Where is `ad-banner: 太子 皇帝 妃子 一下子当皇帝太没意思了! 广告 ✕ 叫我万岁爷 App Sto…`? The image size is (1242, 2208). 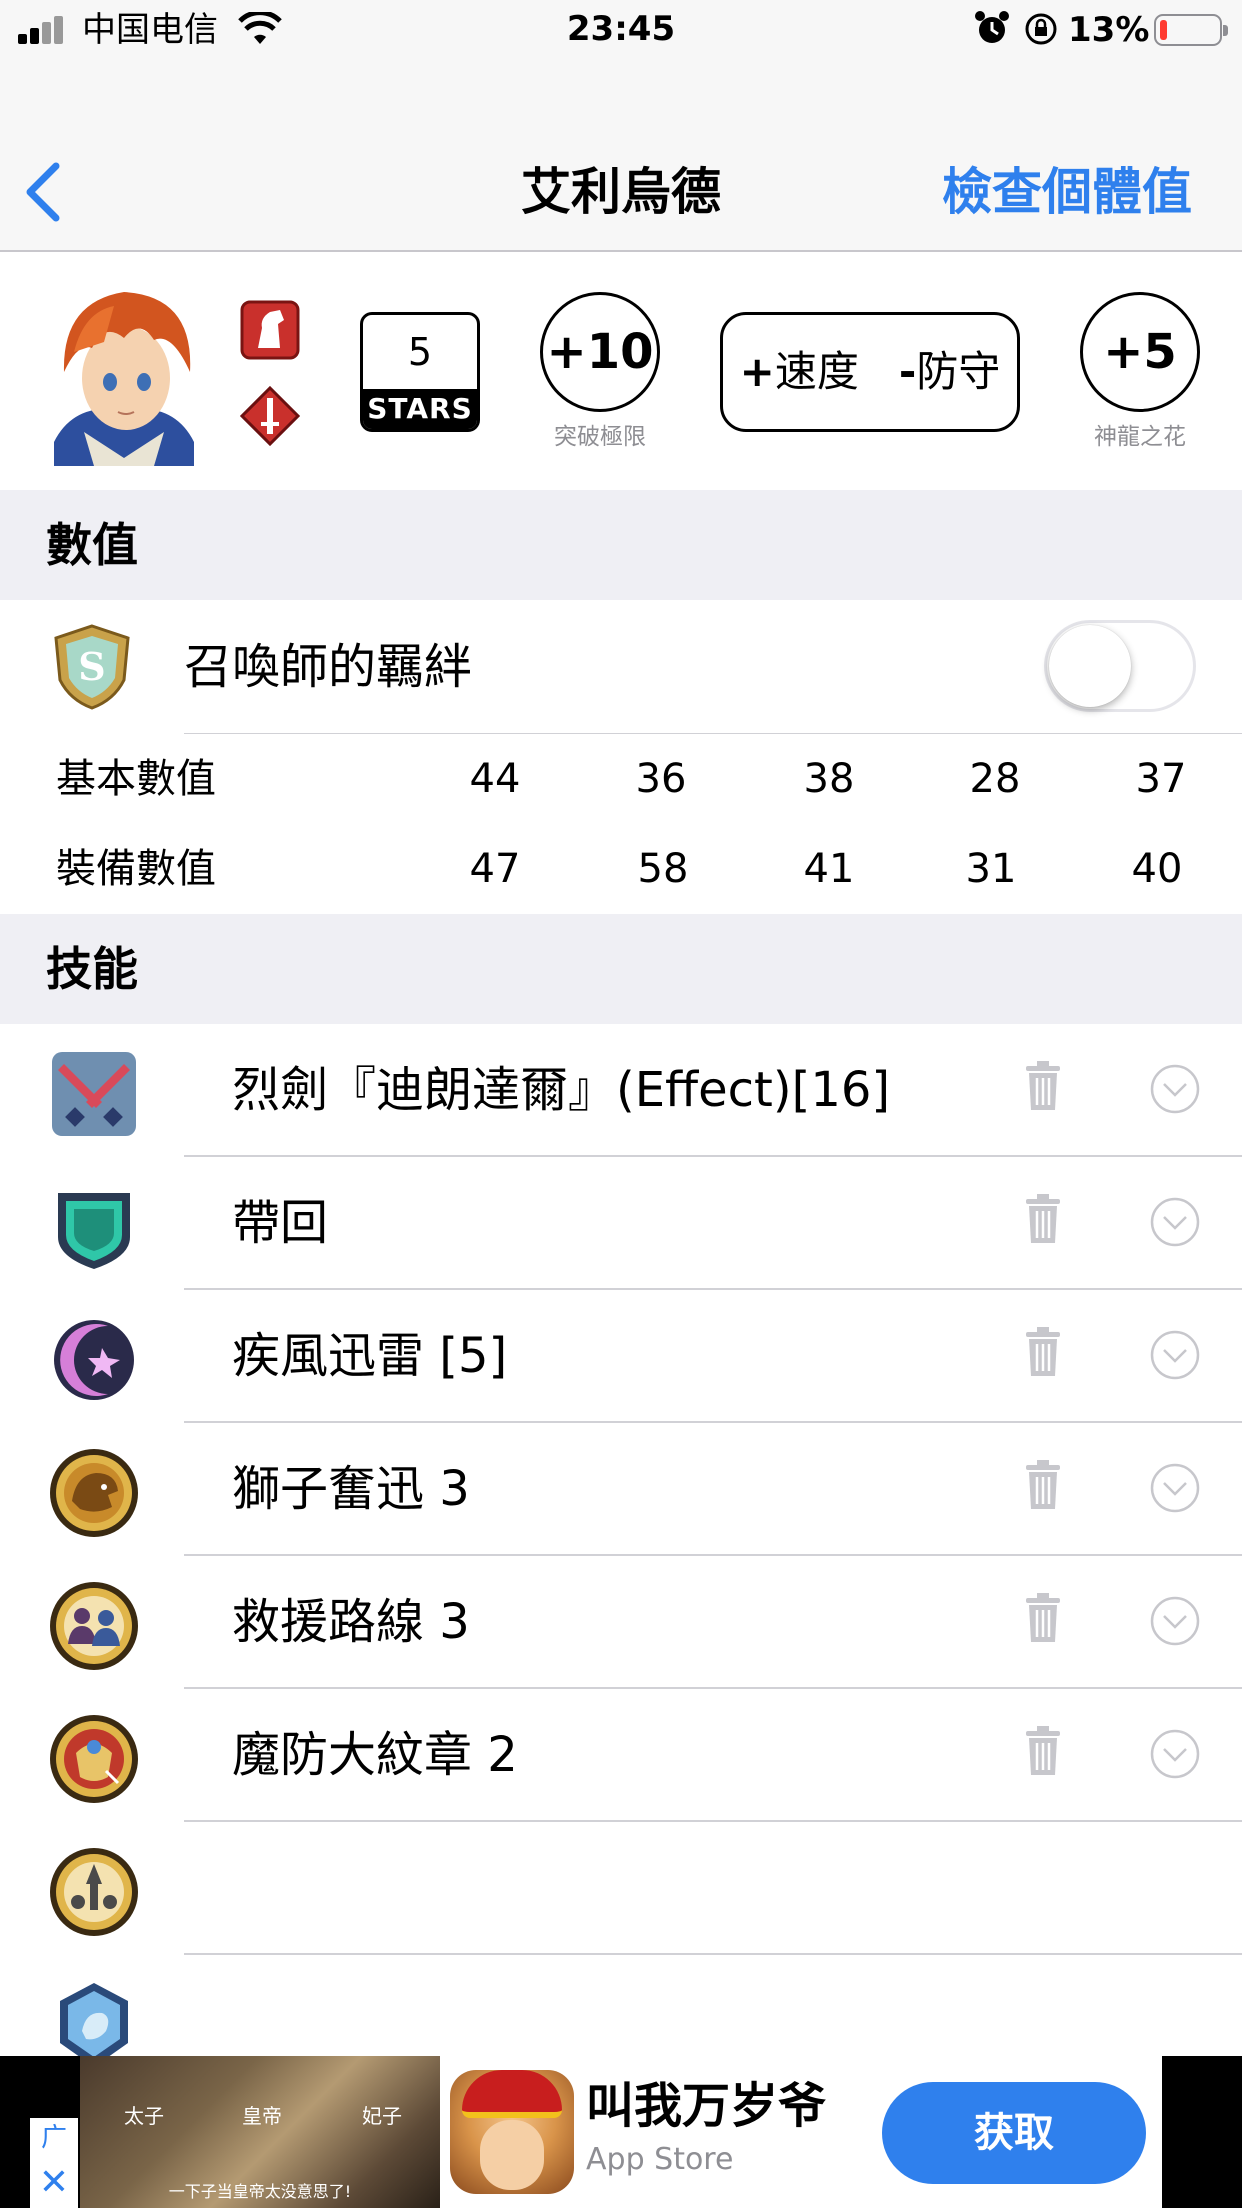
ad-banner: 太子 皇帝 妃子 一下子当皇帝太没意思了! 广告 ✕ 叫我万岁爷 App Sto… is located at coordinates (621, 2132).